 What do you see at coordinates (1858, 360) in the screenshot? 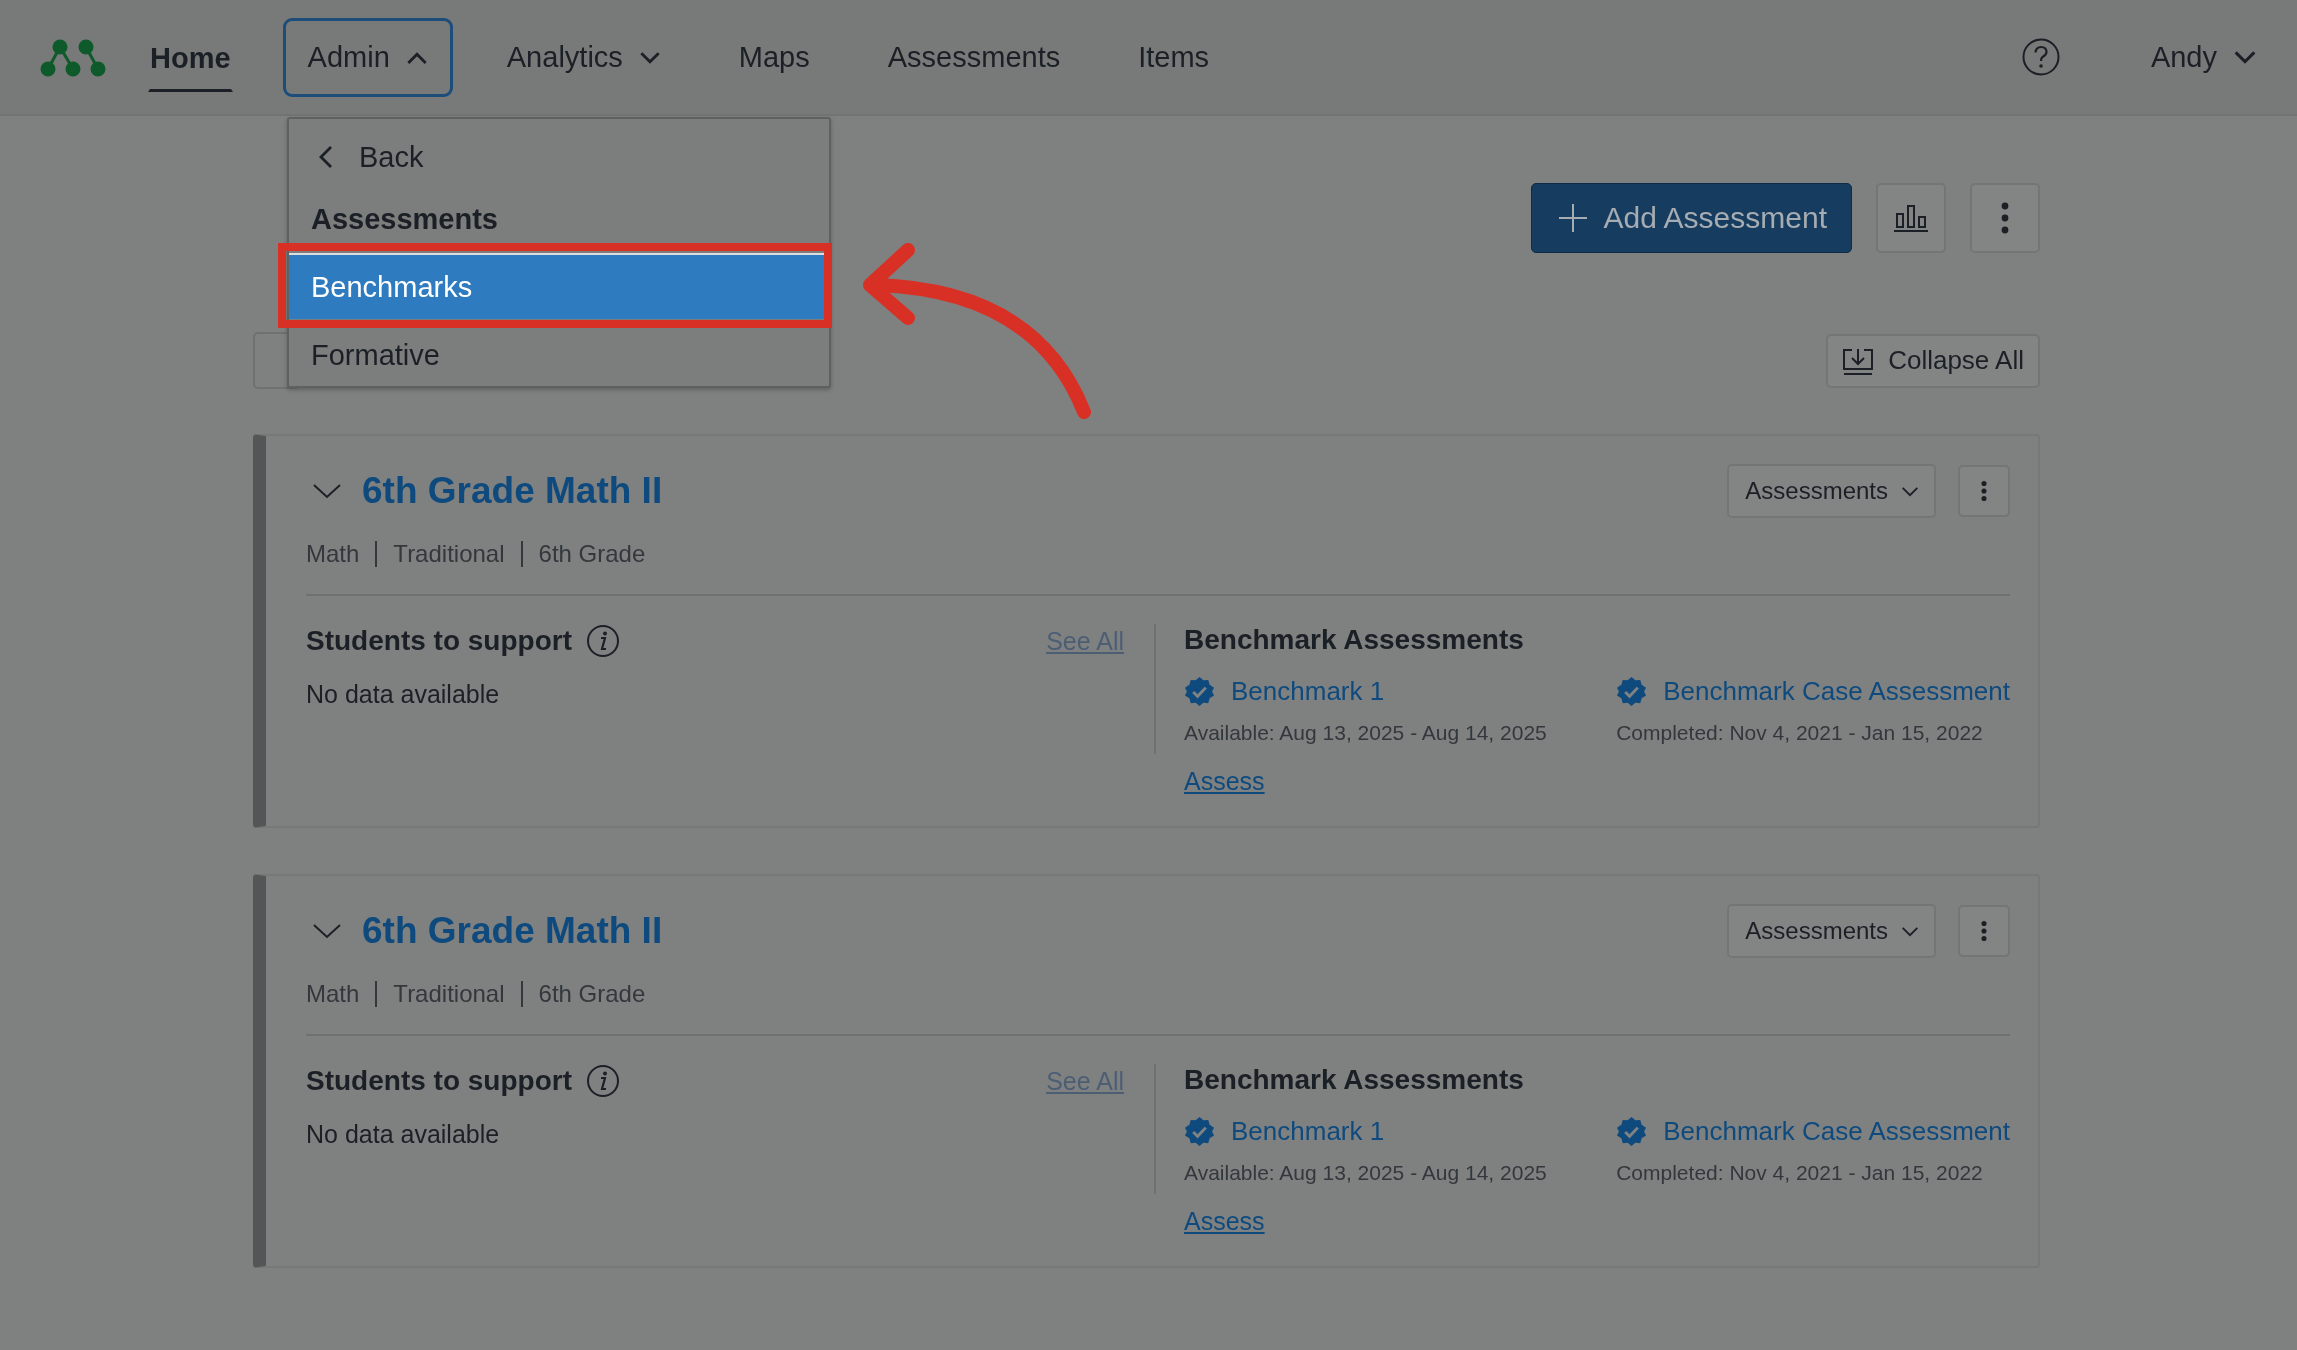
I see `download-icon` at bounding box center [1858, 360].